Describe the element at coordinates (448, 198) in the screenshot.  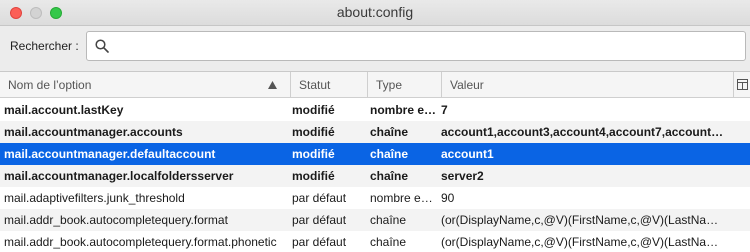
I see `row-value: 90` at that location.